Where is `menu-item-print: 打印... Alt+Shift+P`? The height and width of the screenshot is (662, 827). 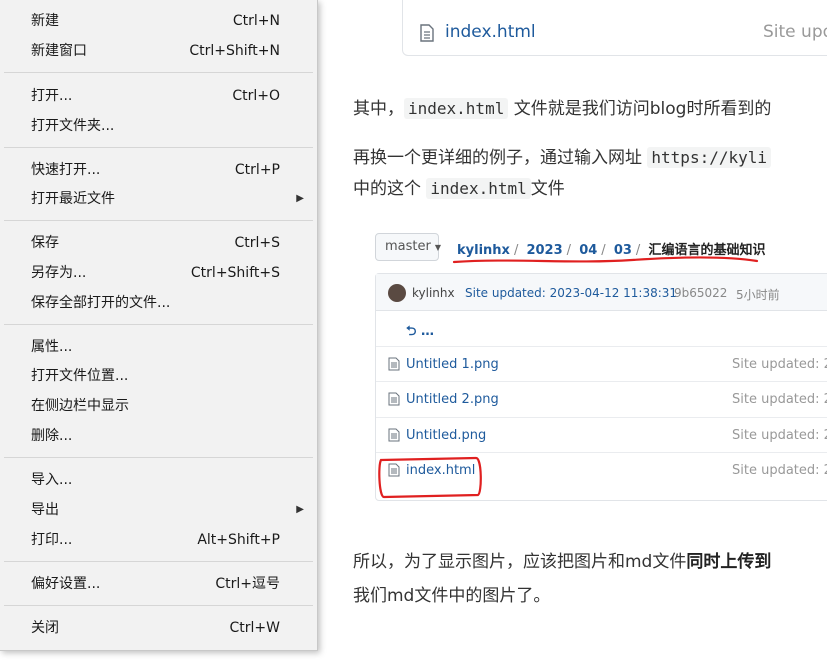 menu-item-print: 打印... Alt+Shift+P is located at coordinates (158, 540).